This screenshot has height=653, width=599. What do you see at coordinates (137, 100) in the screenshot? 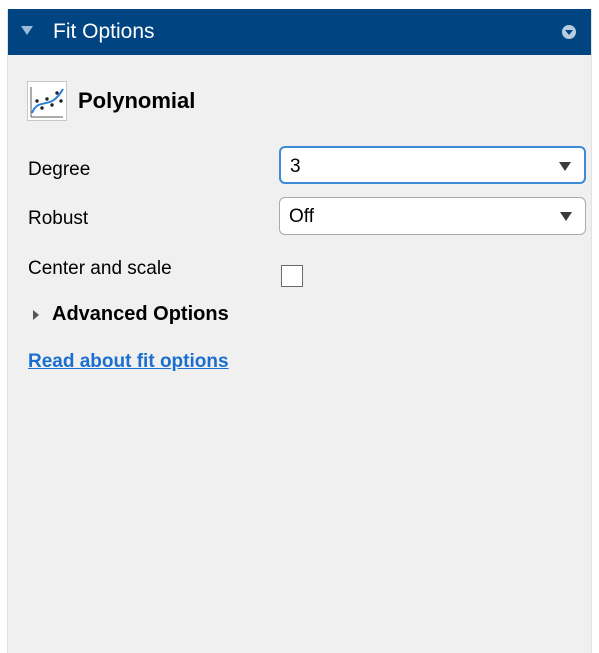
I see `fit-type-label: Polynomial` at bounding box center [137, 100].